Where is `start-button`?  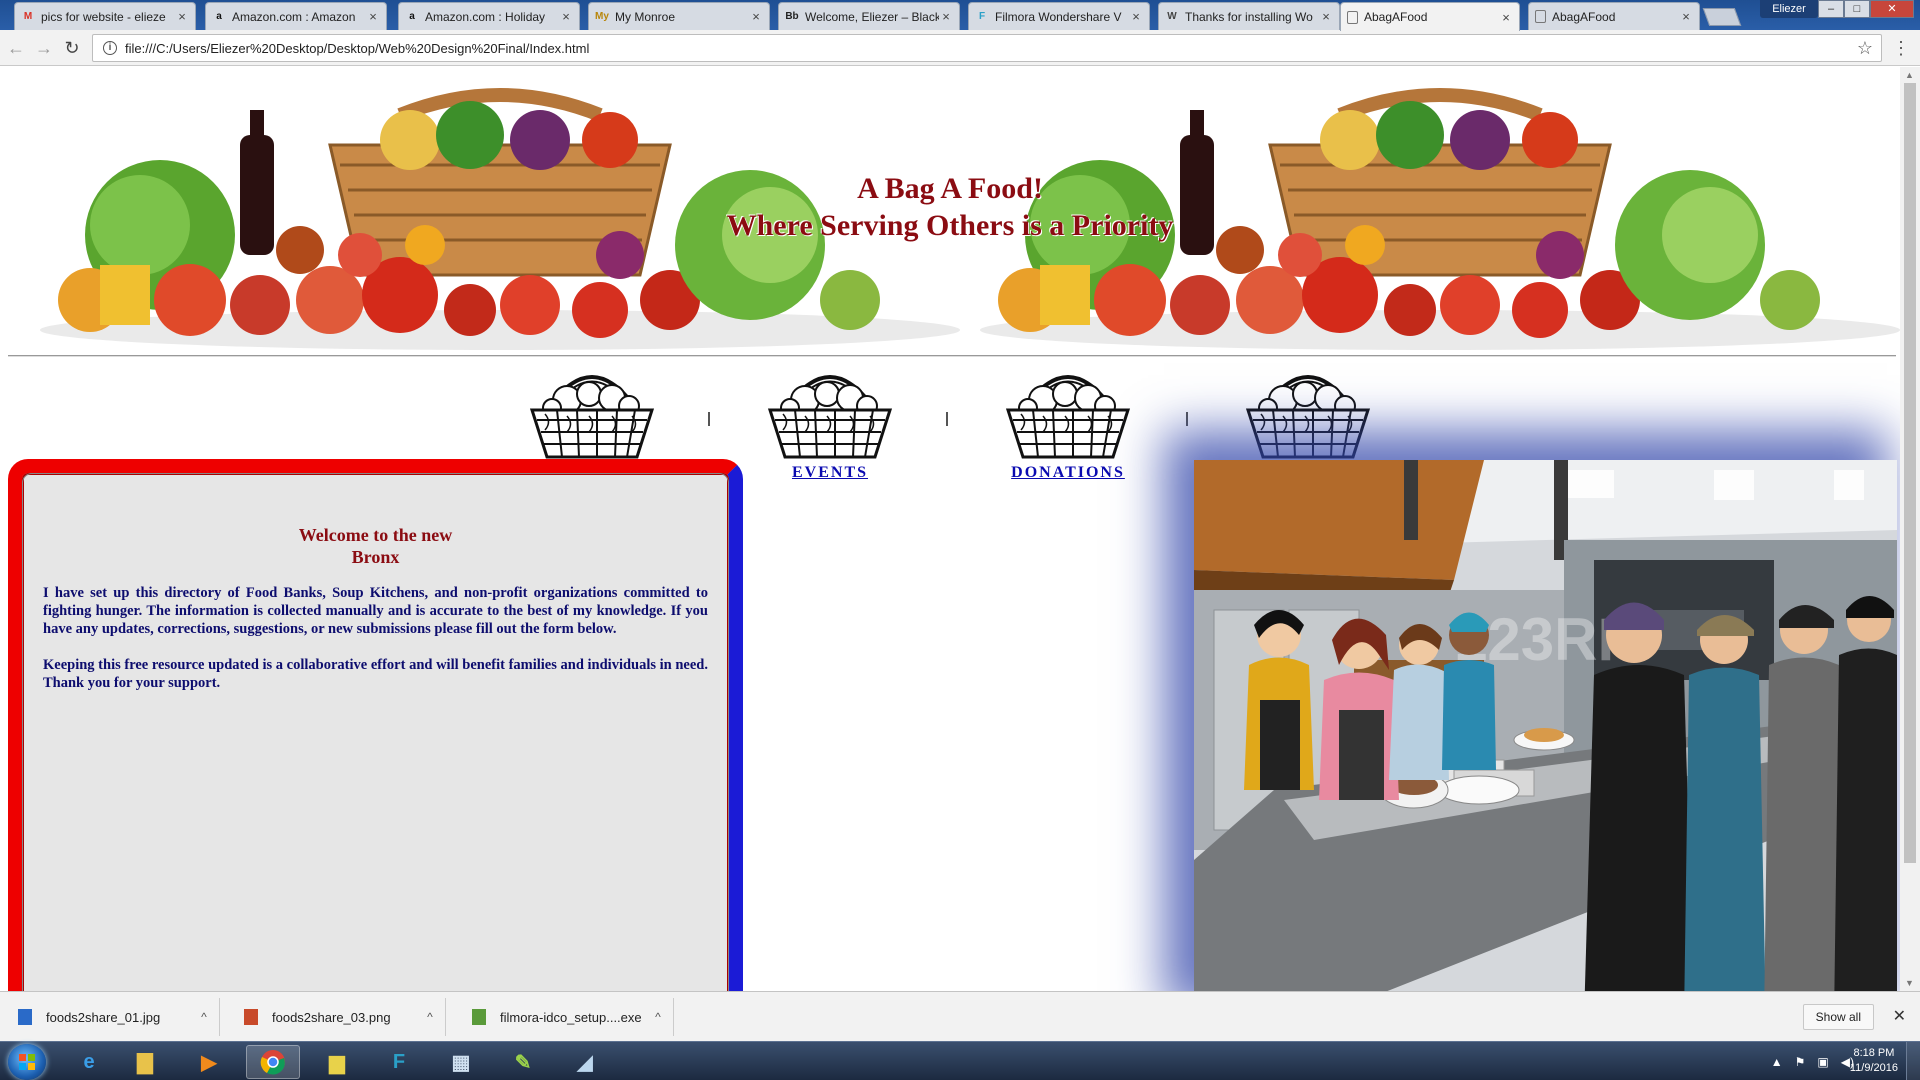
start-button is located at coordinates (27, 1062).